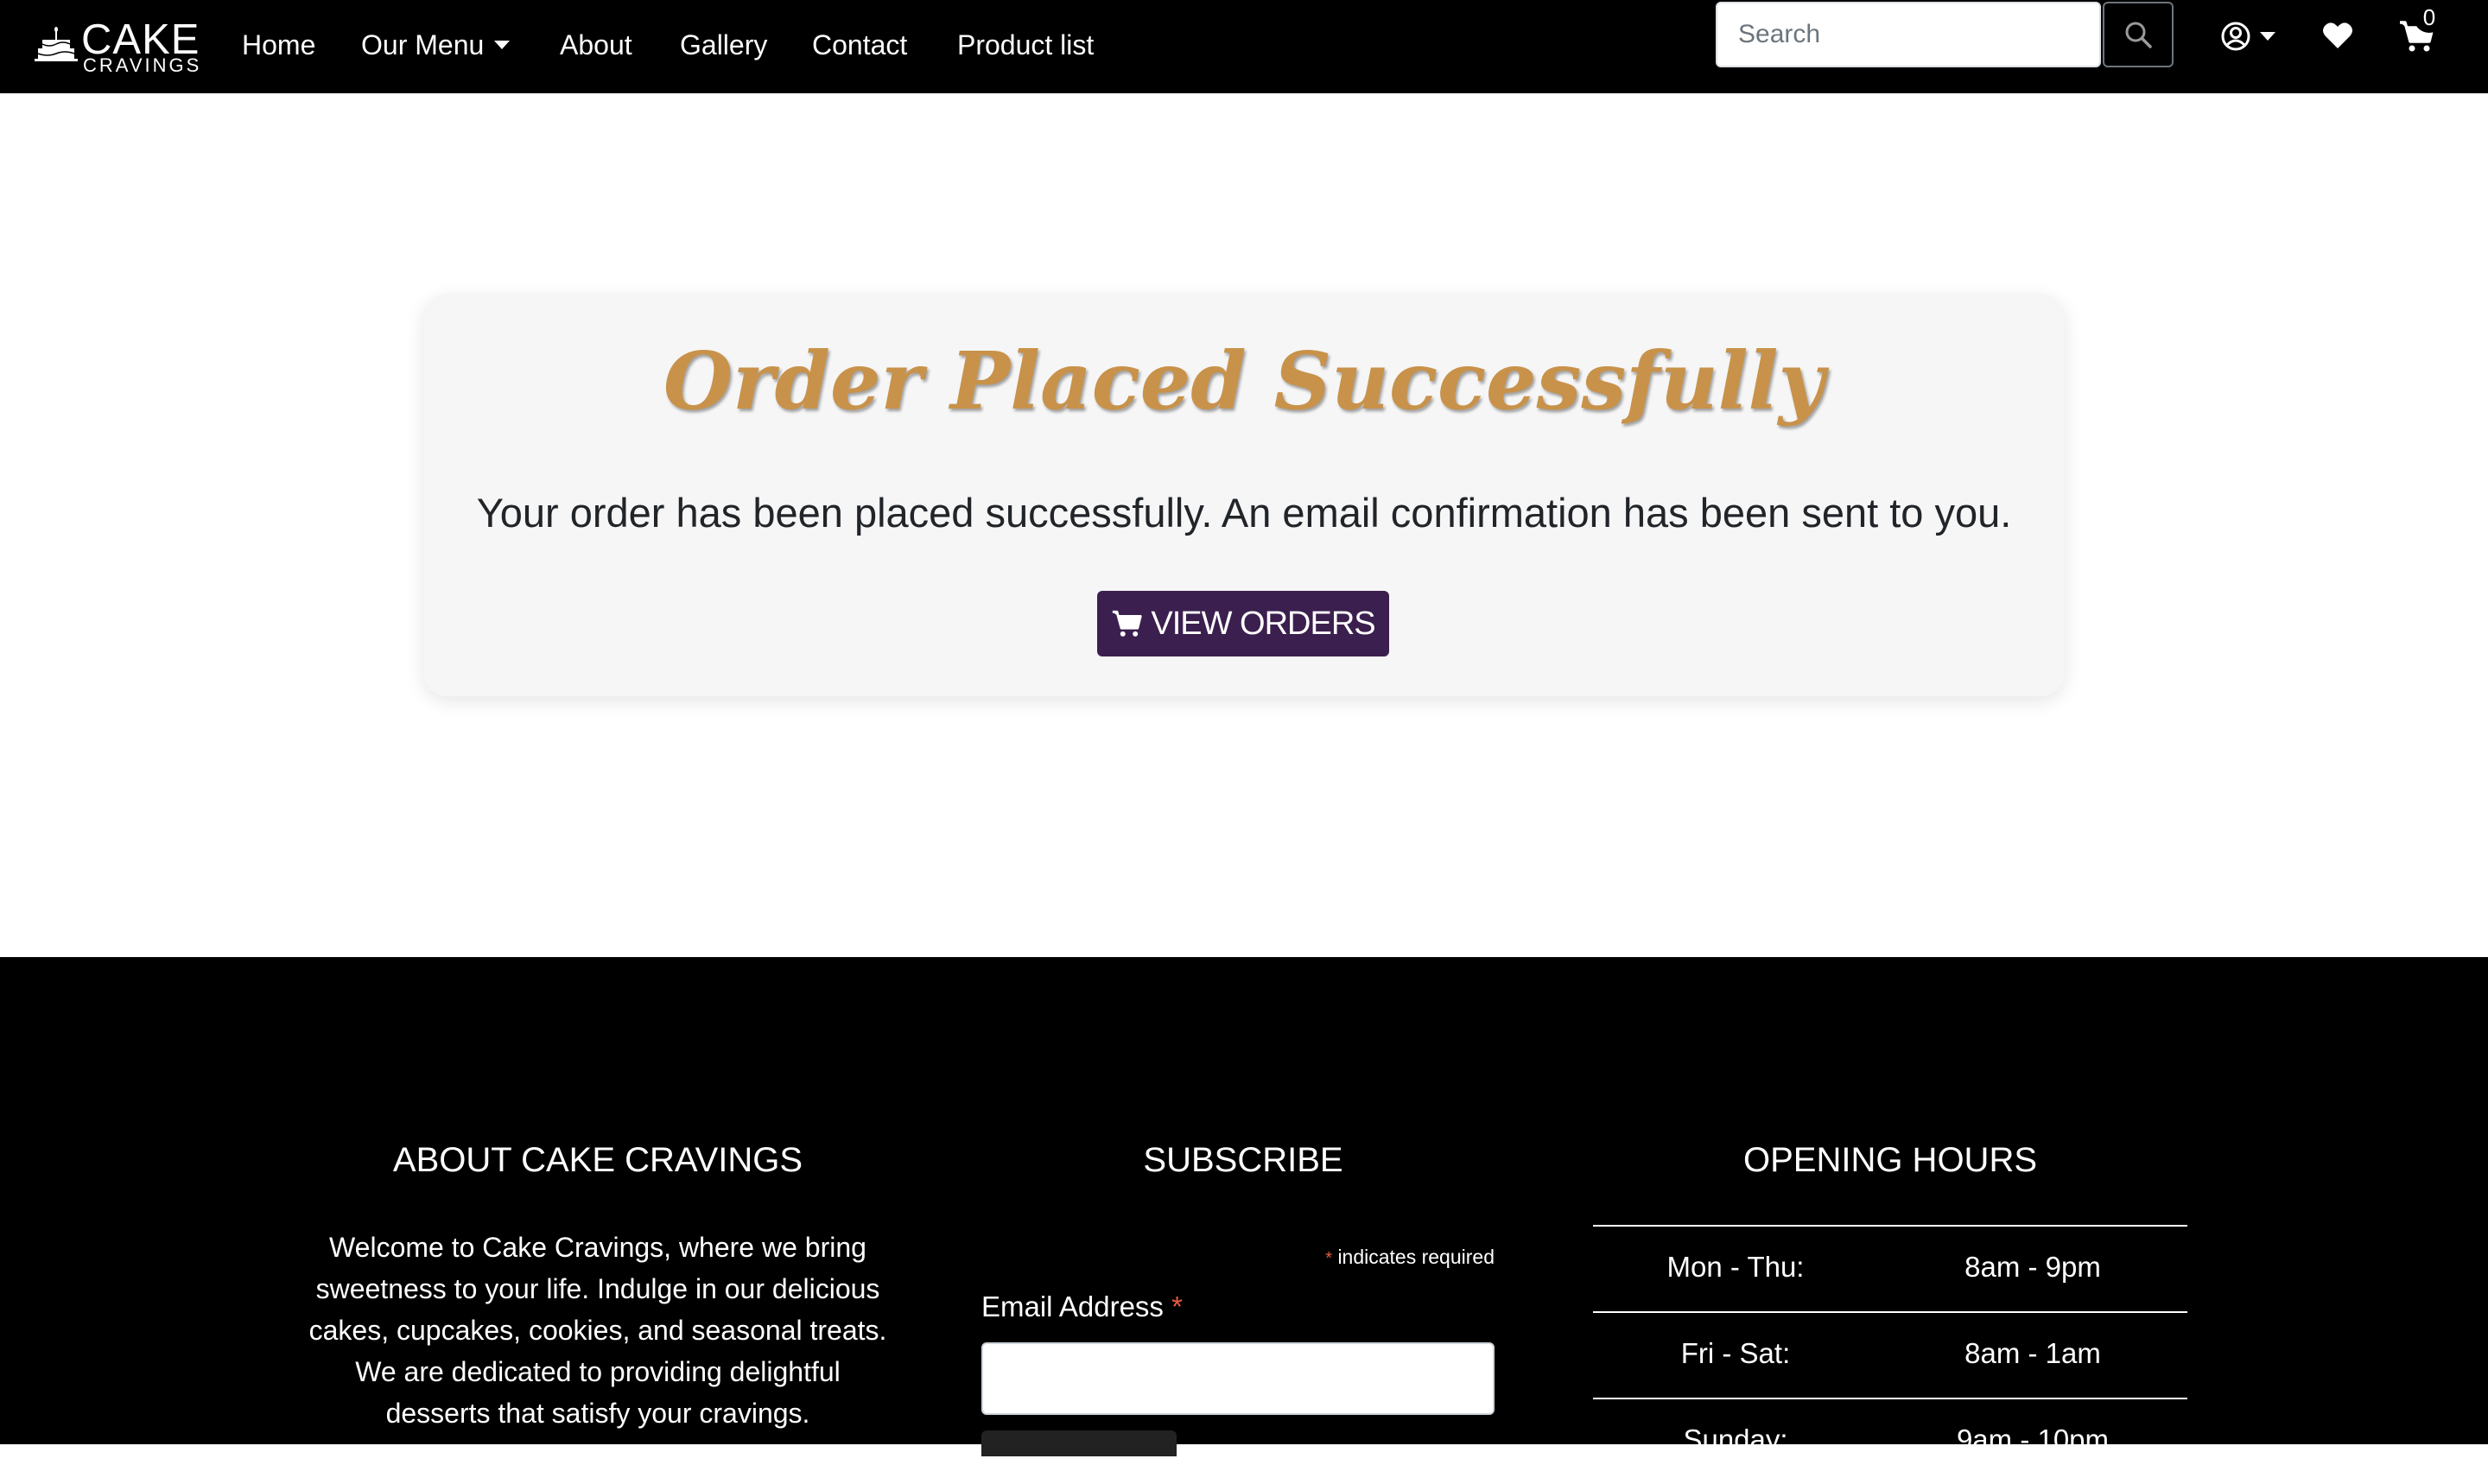 The image size is (2488, 1484). Describe the element at coordinates (1416, 1257) in the screenshot. I see `required-note-text: indicates required` at that location.